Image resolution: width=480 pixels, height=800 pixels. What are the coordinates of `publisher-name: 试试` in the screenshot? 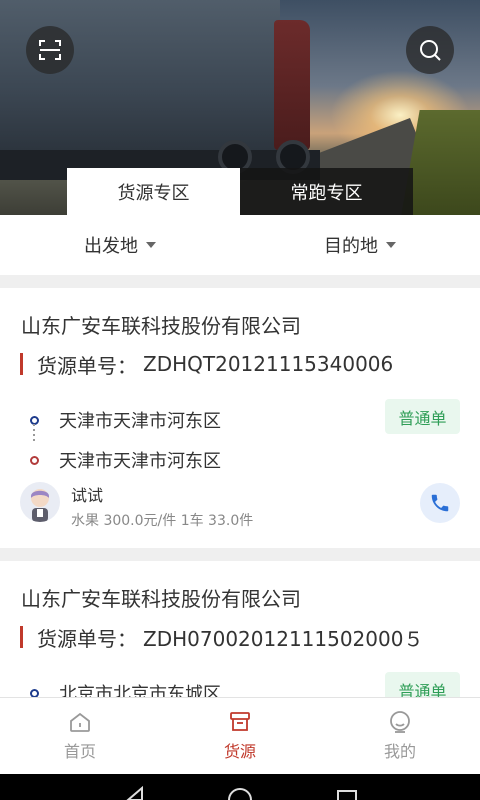 It's located at (87, 495).